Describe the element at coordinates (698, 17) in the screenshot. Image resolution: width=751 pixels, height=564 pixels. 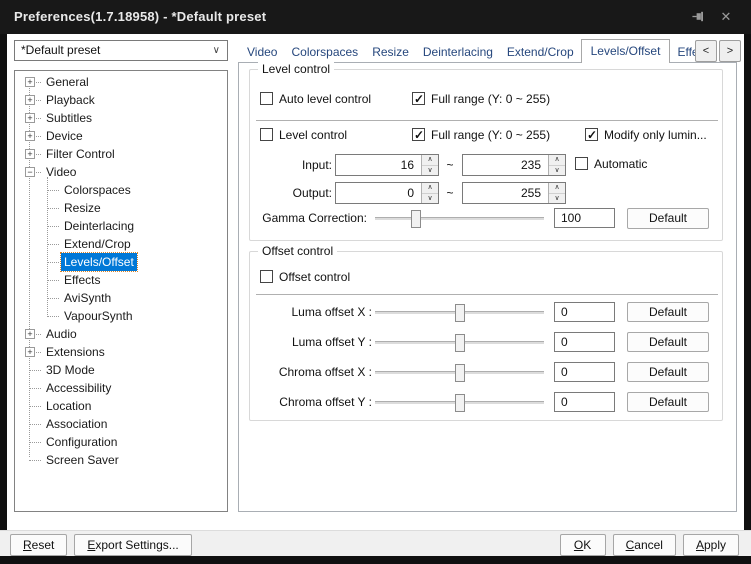
I see `pin-icon` at that location.